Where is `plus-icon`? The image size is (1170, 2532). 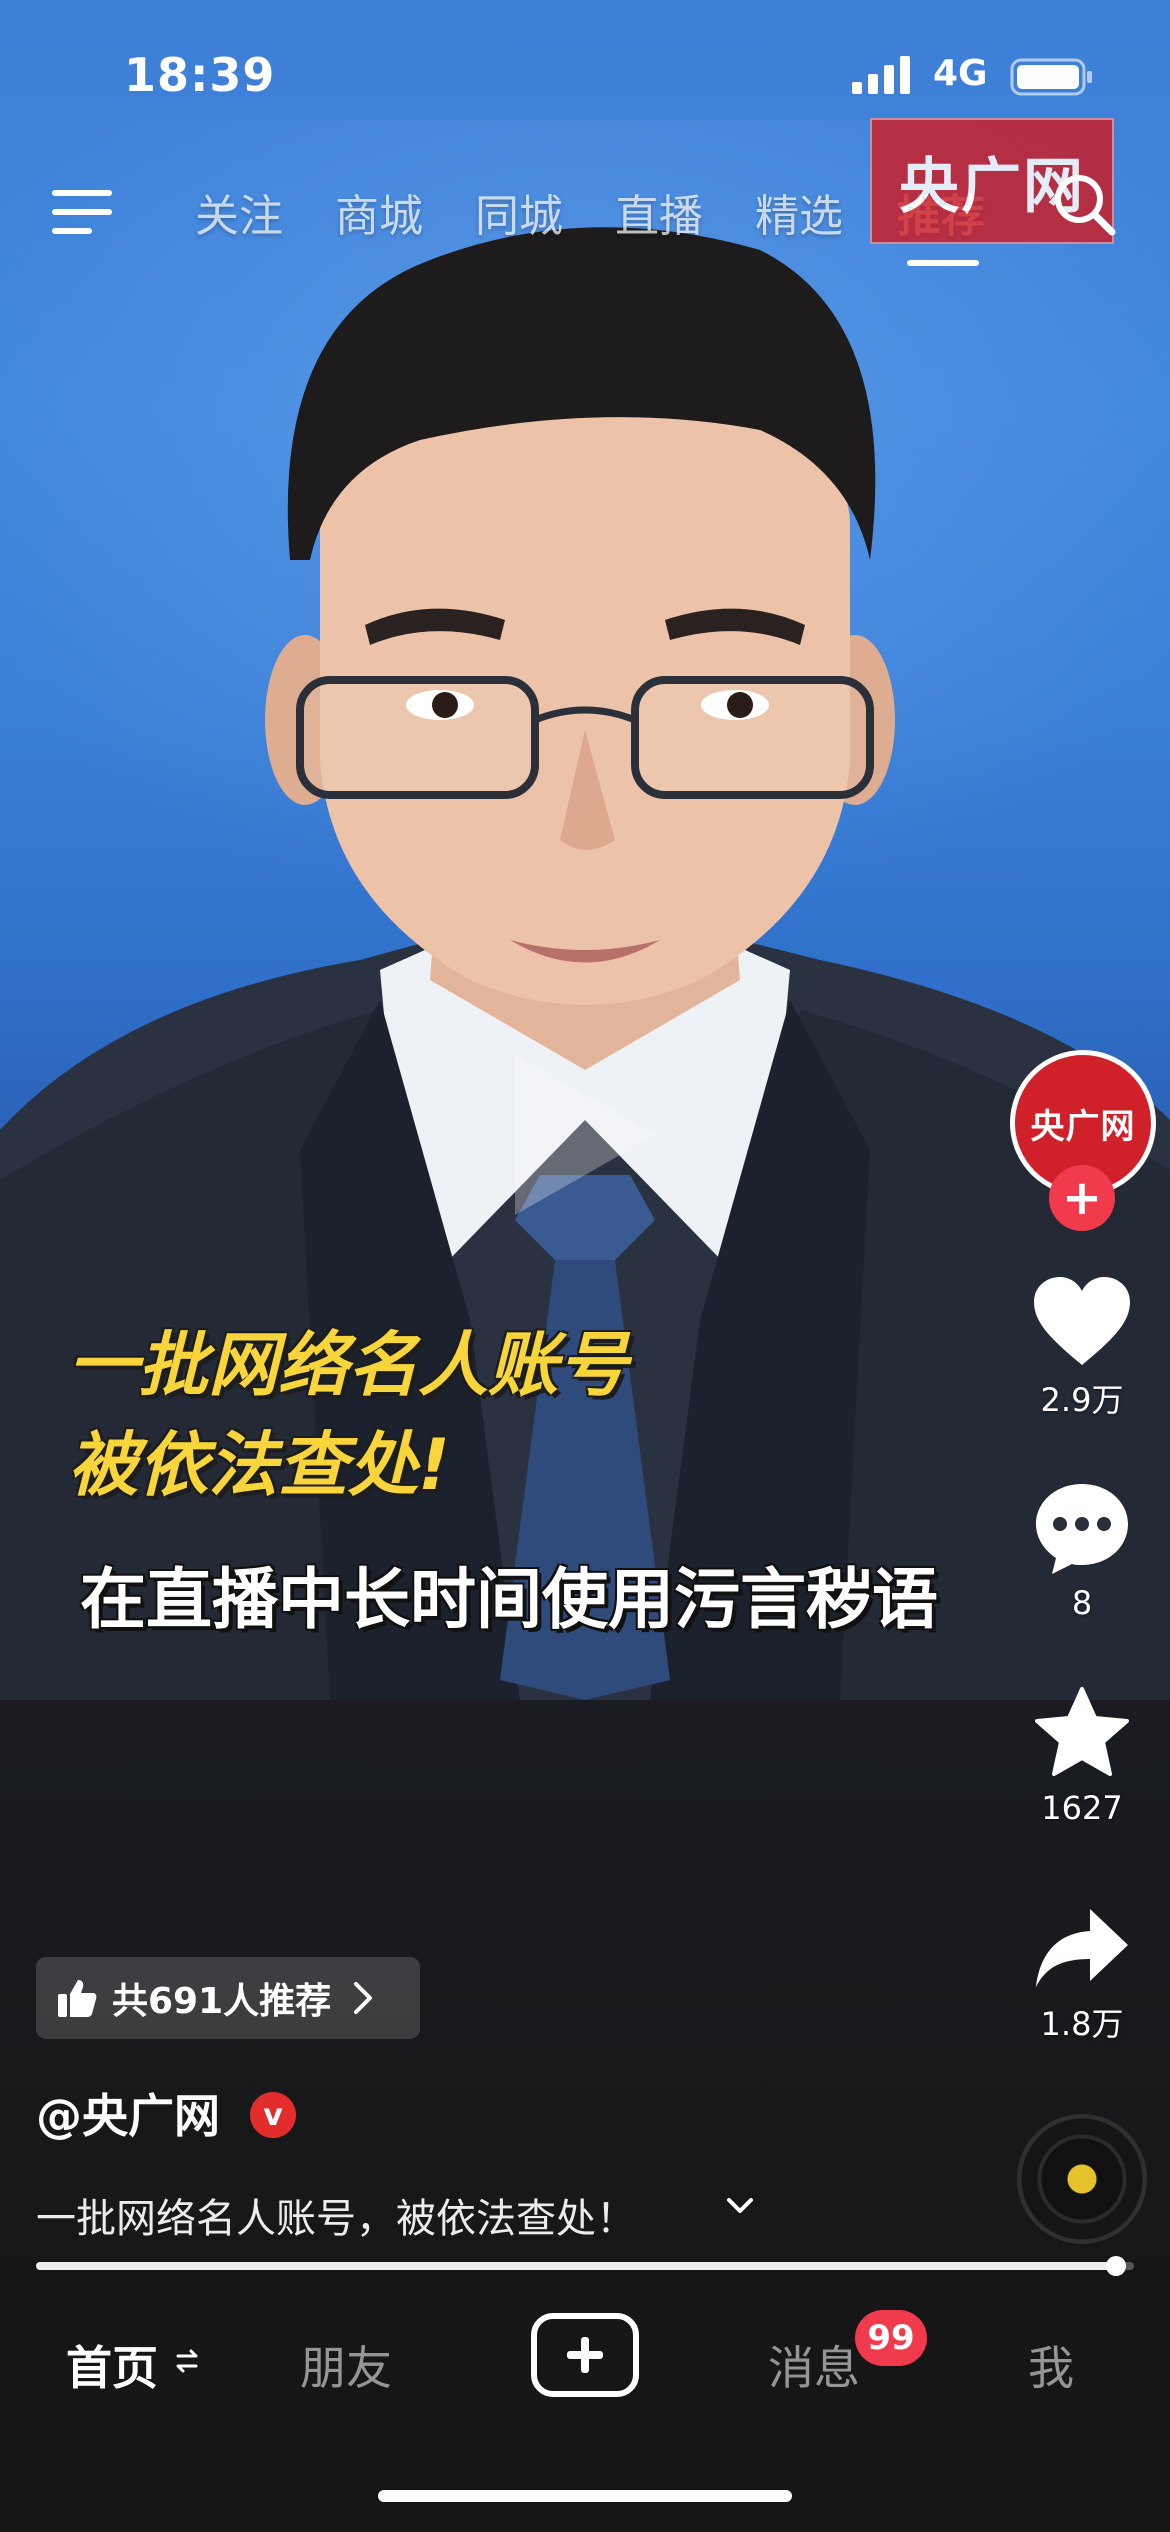 plus-icon is located at coordinates (585, 2355).